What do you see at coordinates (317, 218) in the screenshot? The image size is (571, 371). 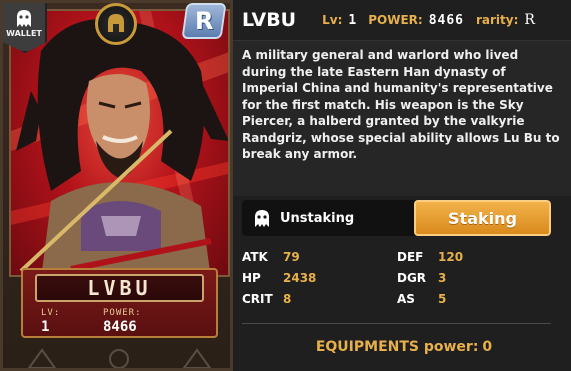 I see `unstaking-label: Unstaking` at bounding box center [317, 218].